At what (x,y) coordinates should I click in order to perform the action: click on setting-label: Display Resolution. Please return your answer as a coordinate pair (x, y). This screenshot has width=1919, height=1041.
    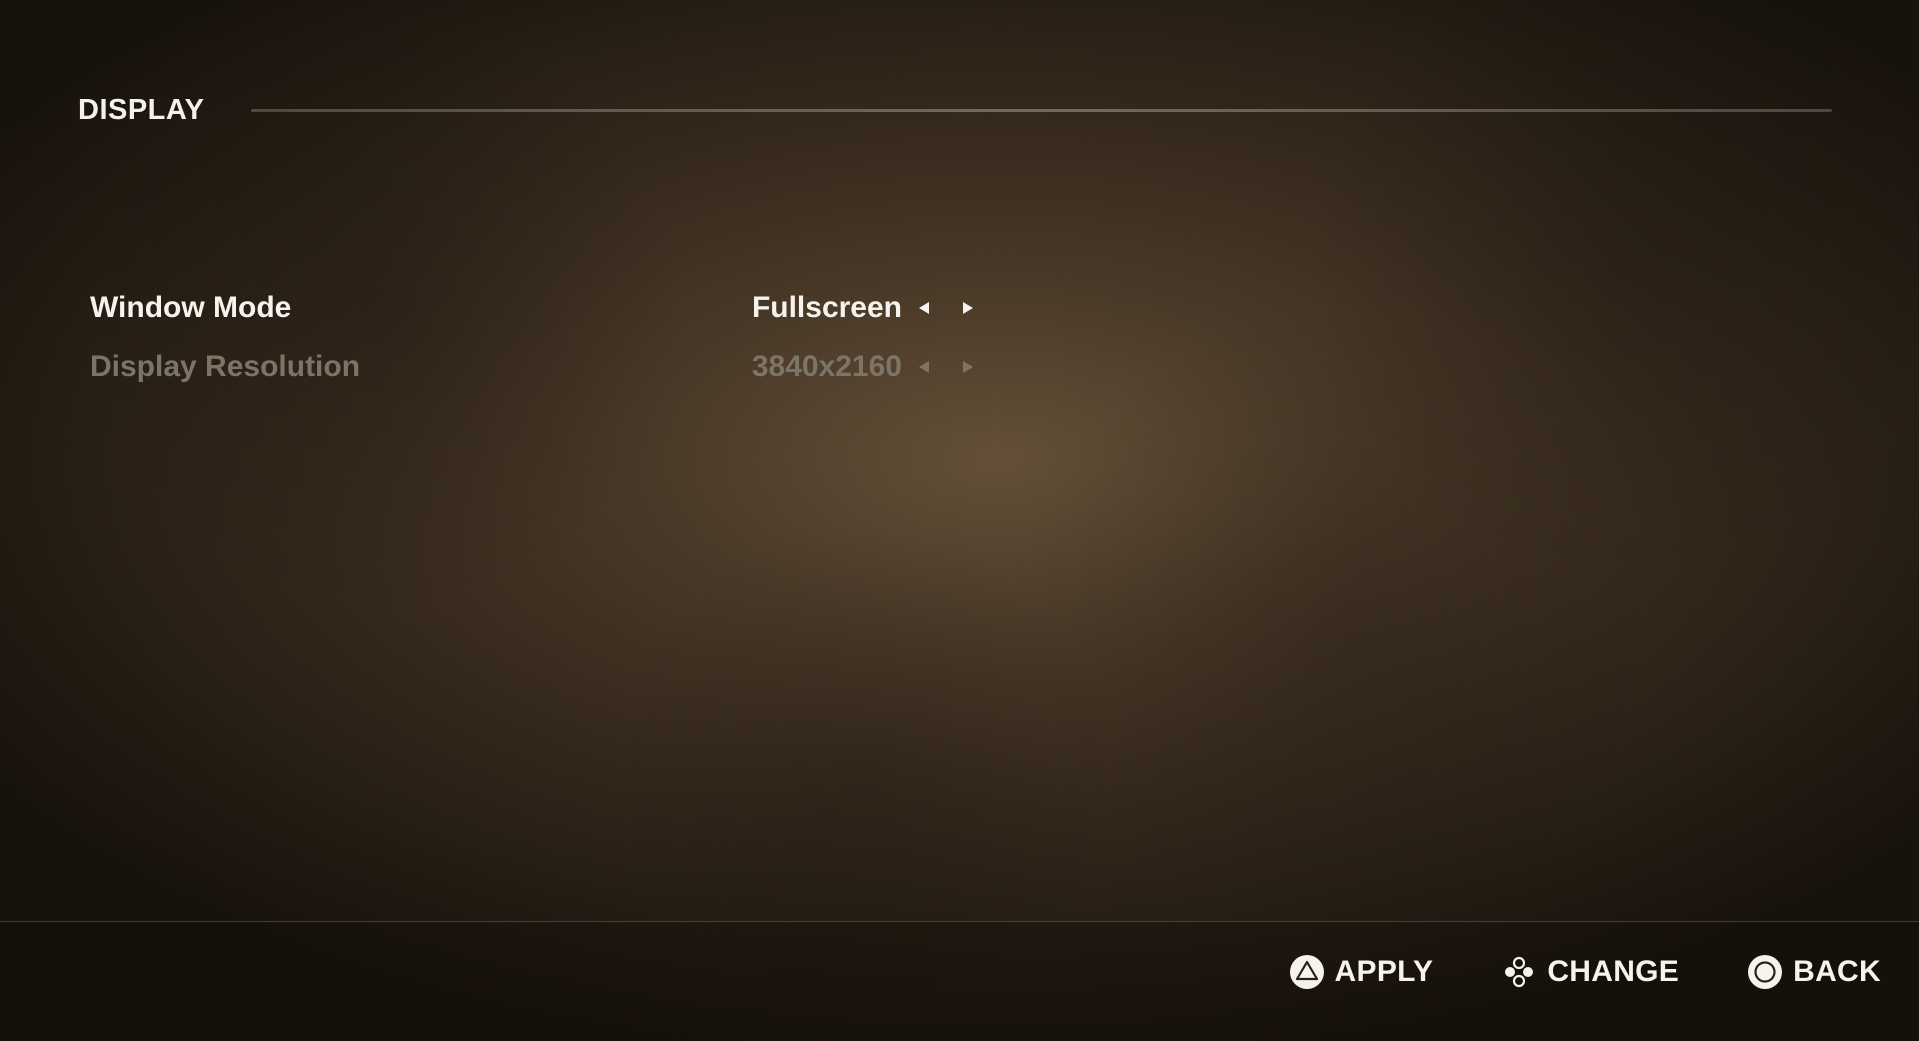
    Looking at the image, I should click on (225, 366).